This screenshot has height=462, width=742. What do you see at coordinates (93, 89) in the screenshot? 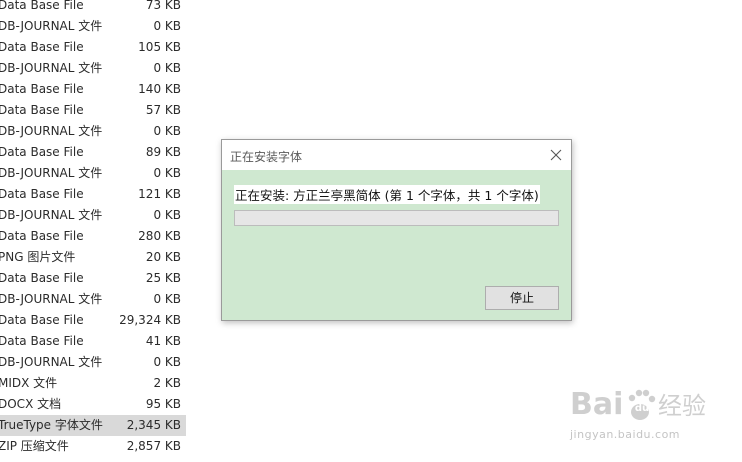
I see `file-row: Data Base File 140 KB` at bounding box center [93, 89].